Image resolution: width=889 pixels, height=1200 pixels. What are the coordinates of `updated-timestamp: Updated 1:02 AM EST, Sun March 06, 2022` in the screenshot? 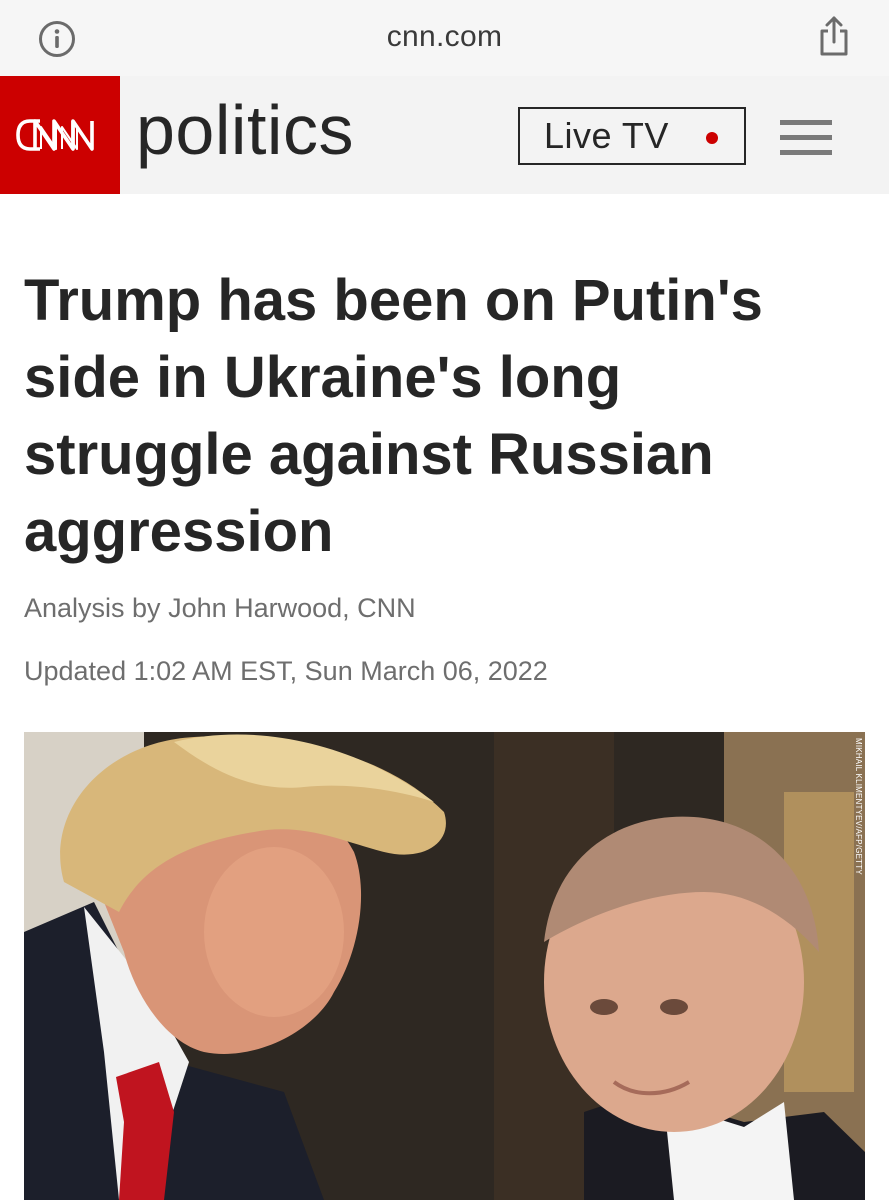 It's located at (286, 671).